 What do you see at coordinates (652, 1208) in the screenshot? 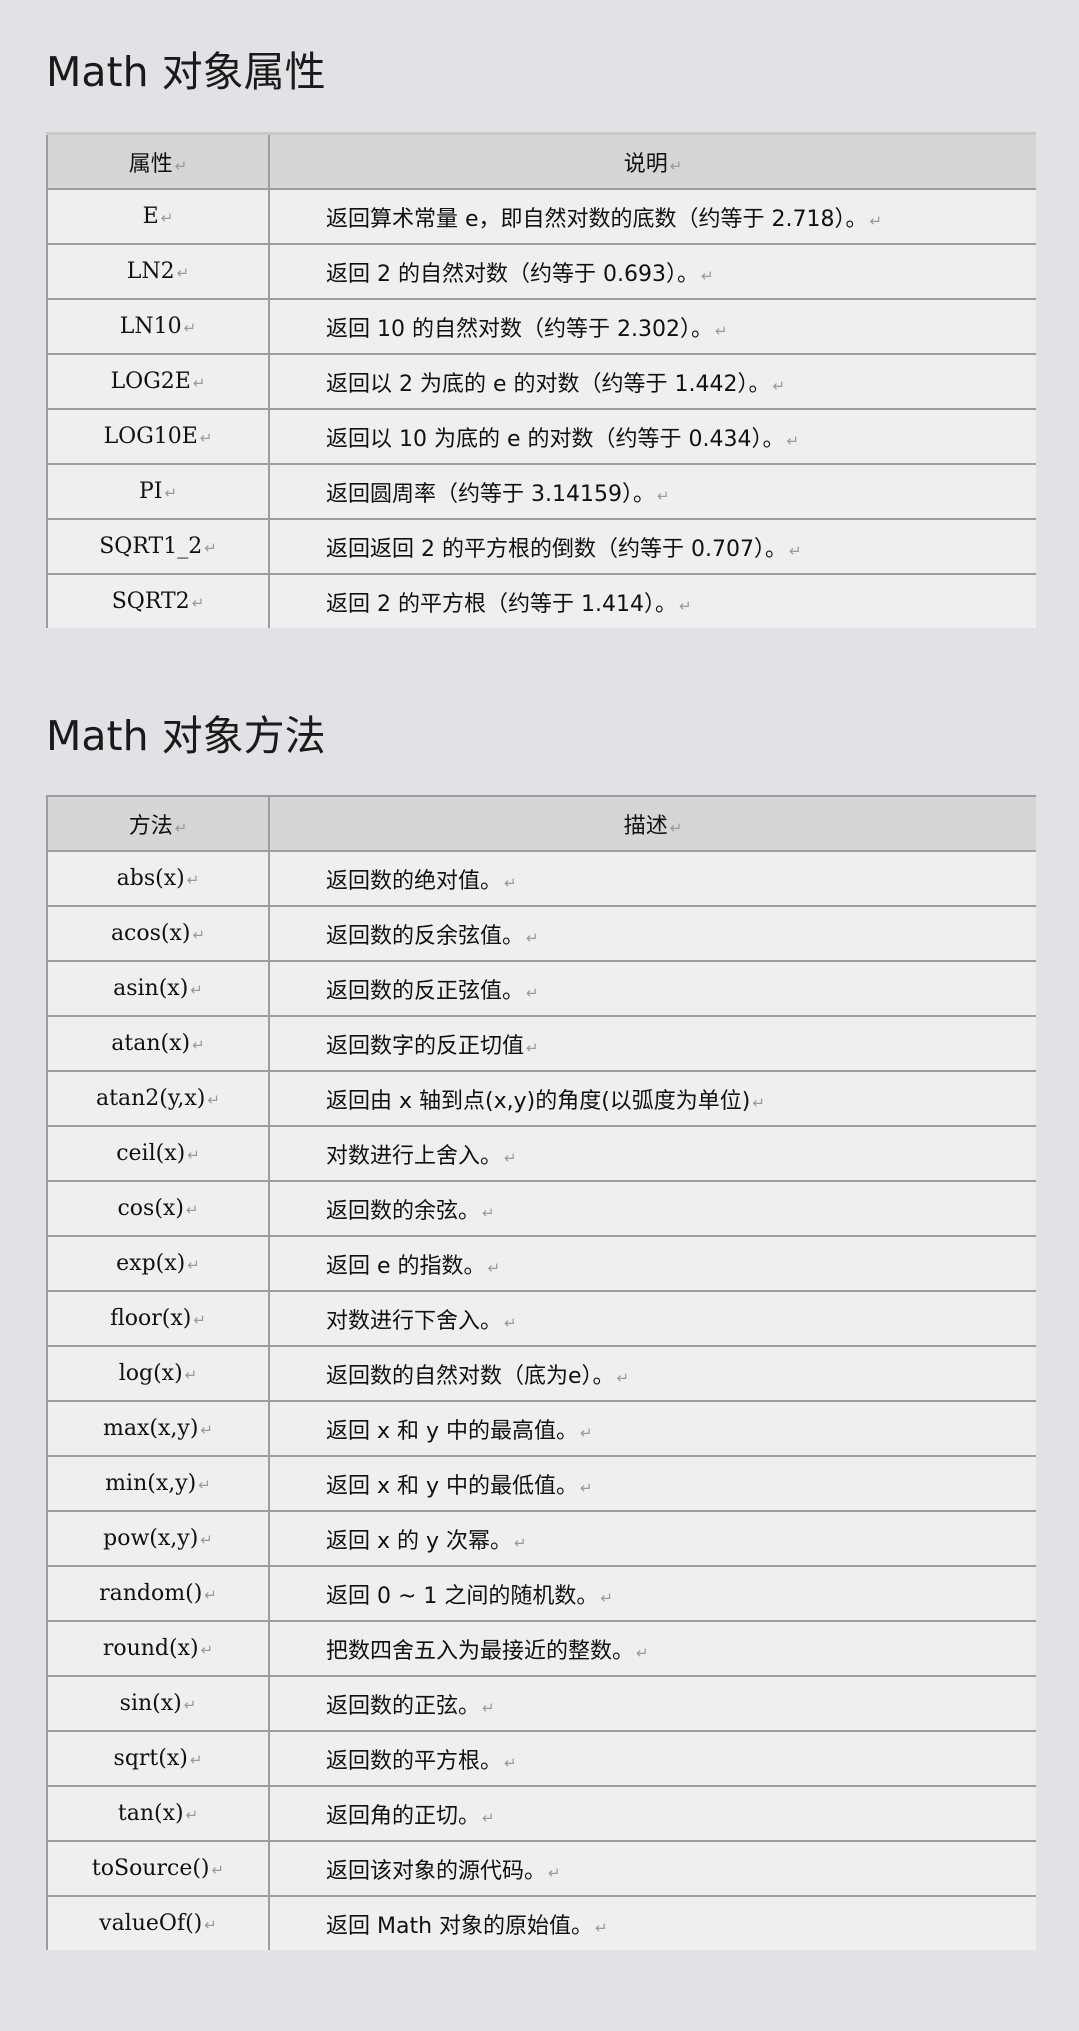
I see `description-cell: 返回数的余弦。 ↵` at bounding box center [652, 1208].